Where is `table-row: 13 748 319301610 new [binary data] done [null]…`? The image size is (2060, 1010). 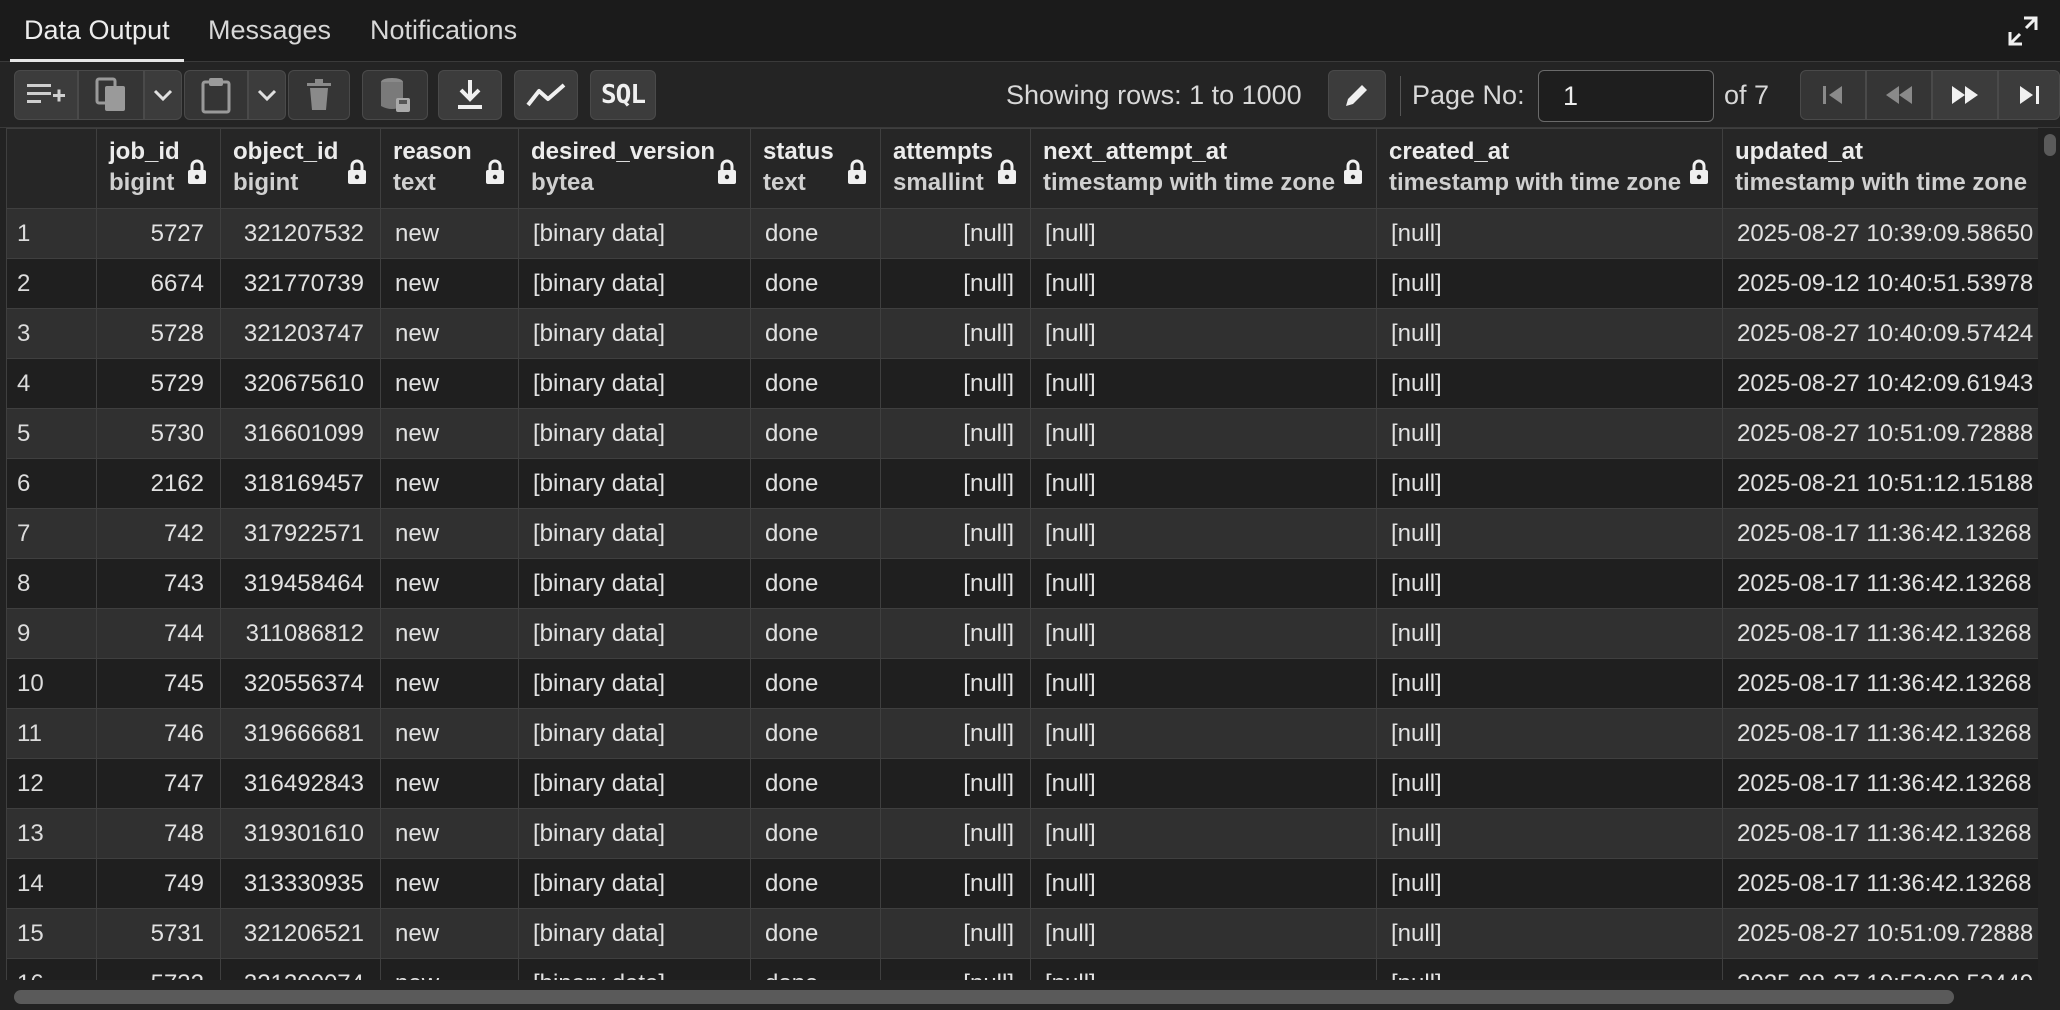
table-row: 13 748 319301610 new [binary data] done [null]… is located at coordinates (1022, 833).